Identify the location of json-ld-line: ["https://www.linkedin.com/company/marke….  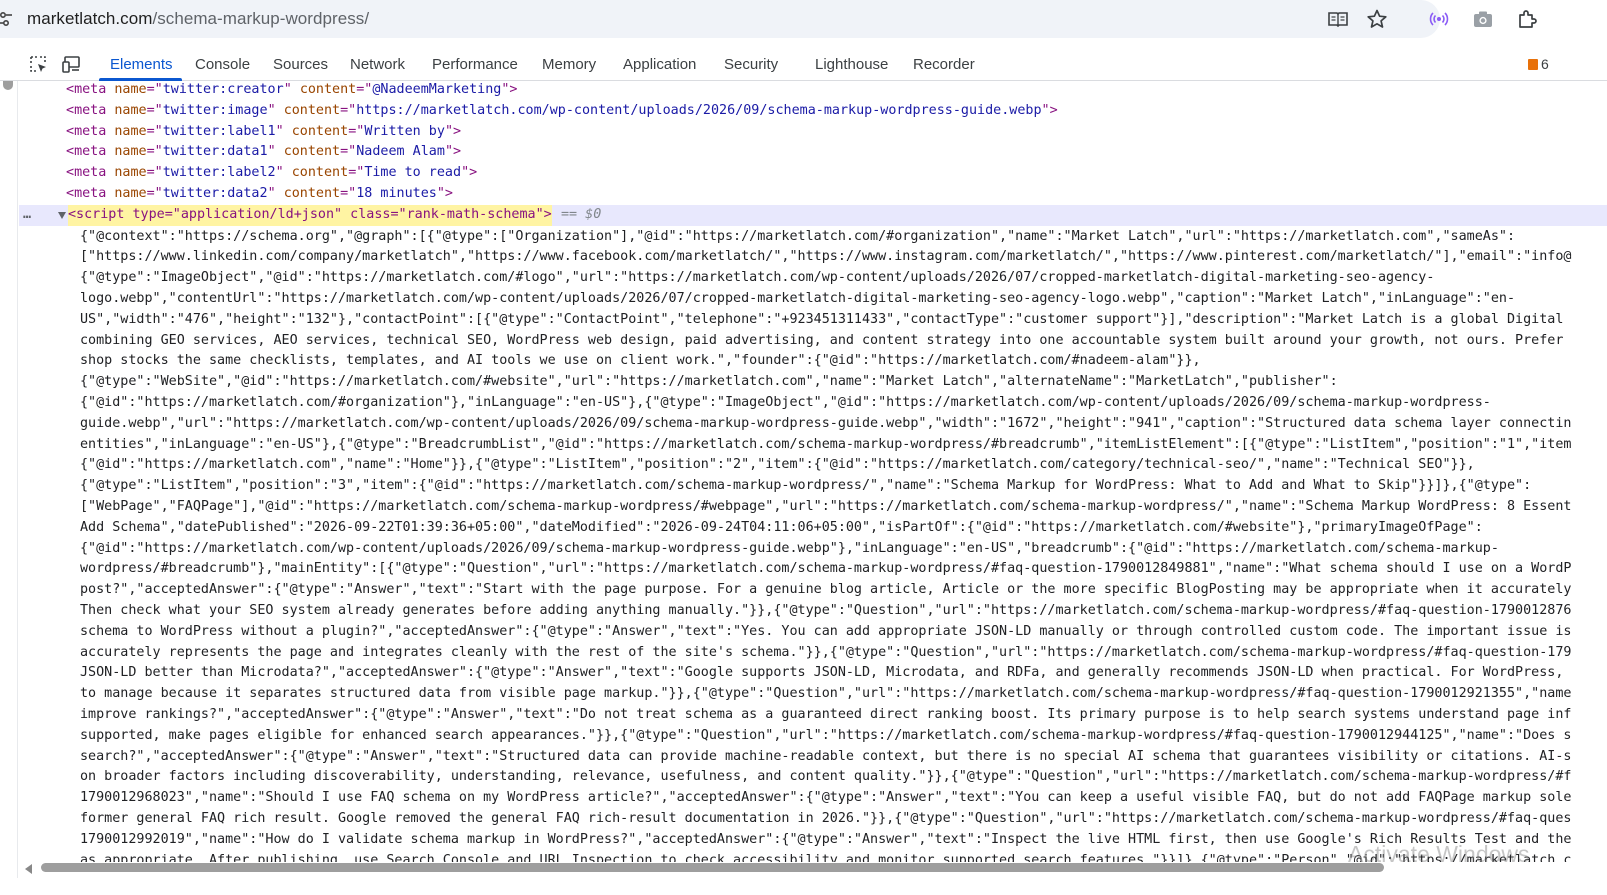
(825, 257).